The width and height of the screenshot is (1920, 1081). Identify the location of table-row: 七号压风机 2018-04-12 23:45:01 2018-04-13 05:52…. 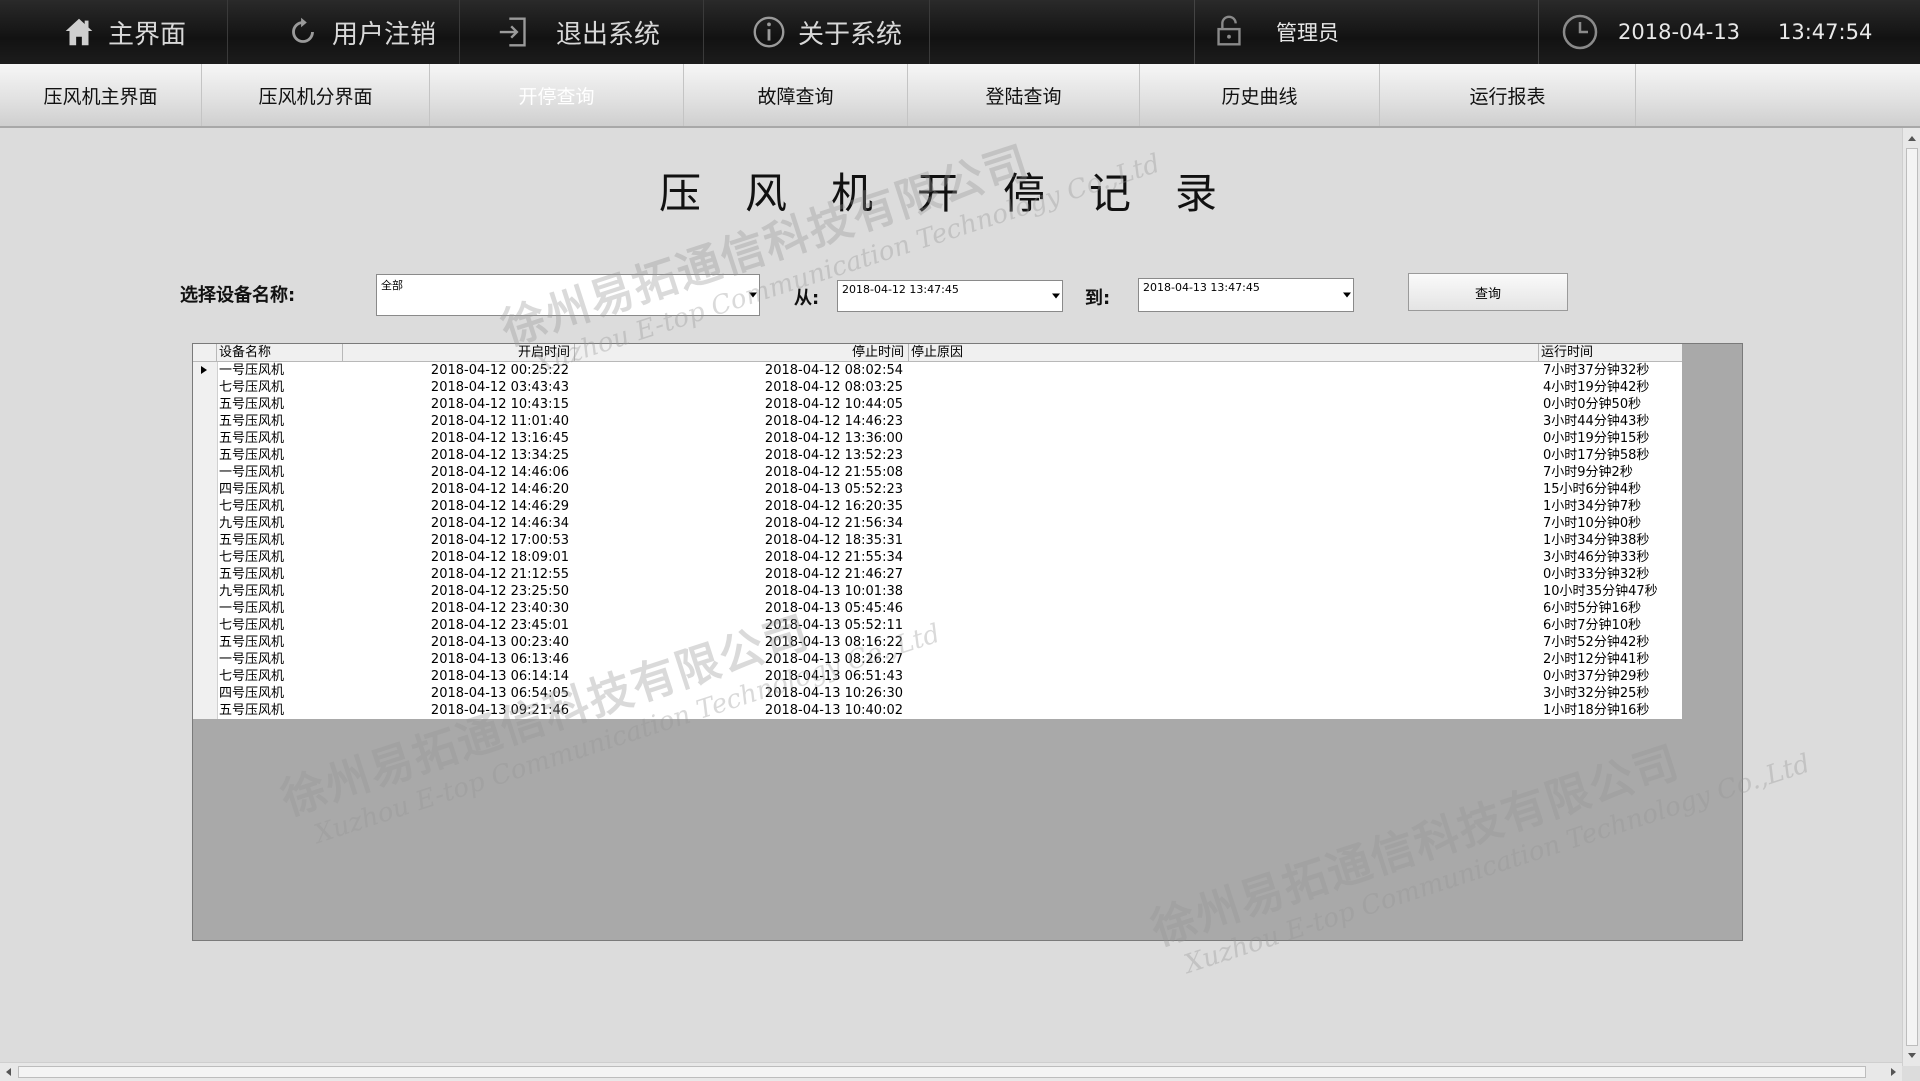
(937, 625).